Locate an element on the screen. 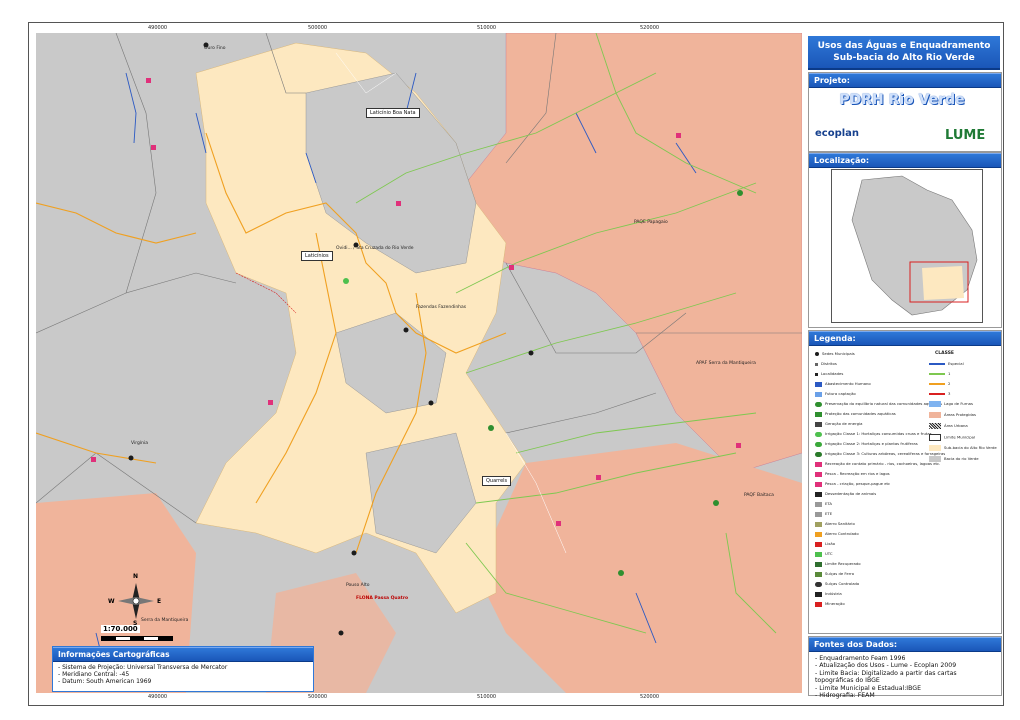 This screenshot has width=1020, height=720. protecao-icon is located at coordinates (818, 414).